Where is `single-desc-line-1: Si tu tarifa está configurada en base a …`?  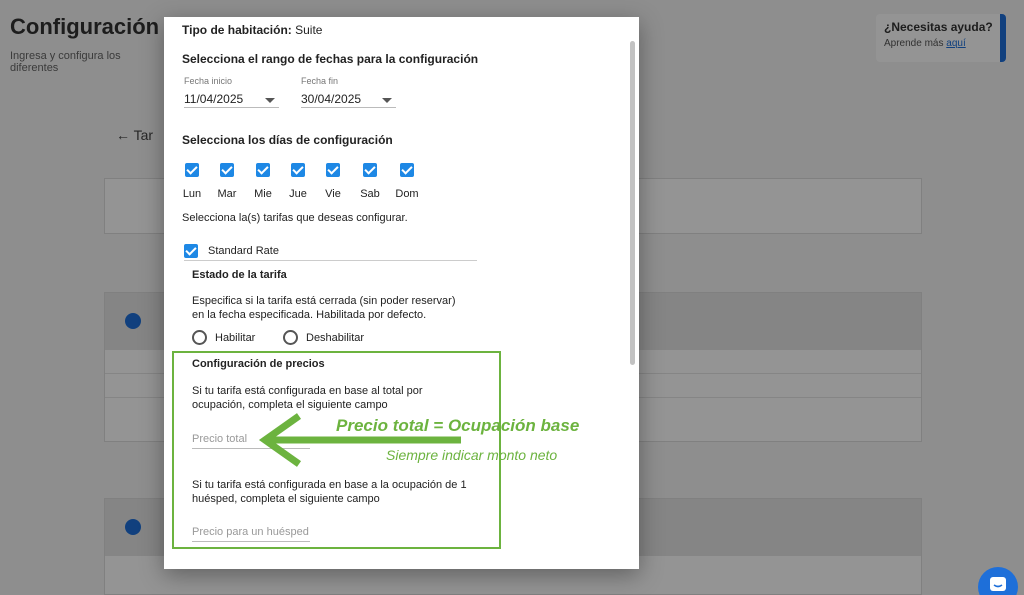 single-desc-line-1: Si tu tarifa está configurada en base a … is located at coordinates (329, 485).